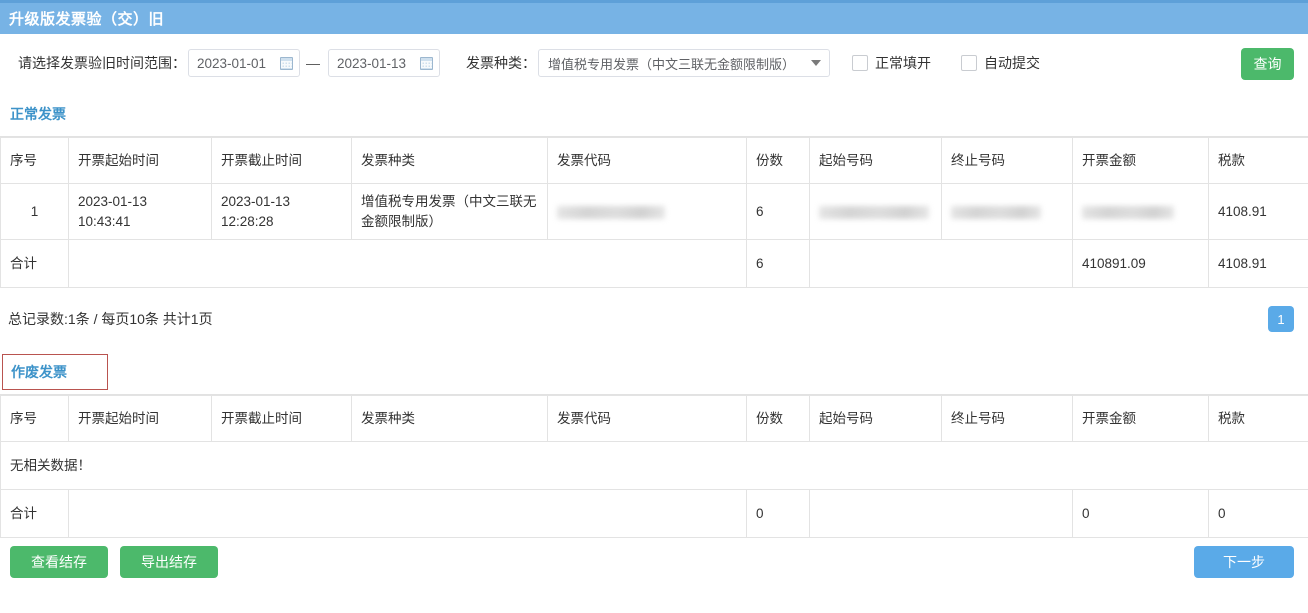  Describe the element at coordinates (1267, 64) in the screenshot. I see `query-button: 查询` at that location.